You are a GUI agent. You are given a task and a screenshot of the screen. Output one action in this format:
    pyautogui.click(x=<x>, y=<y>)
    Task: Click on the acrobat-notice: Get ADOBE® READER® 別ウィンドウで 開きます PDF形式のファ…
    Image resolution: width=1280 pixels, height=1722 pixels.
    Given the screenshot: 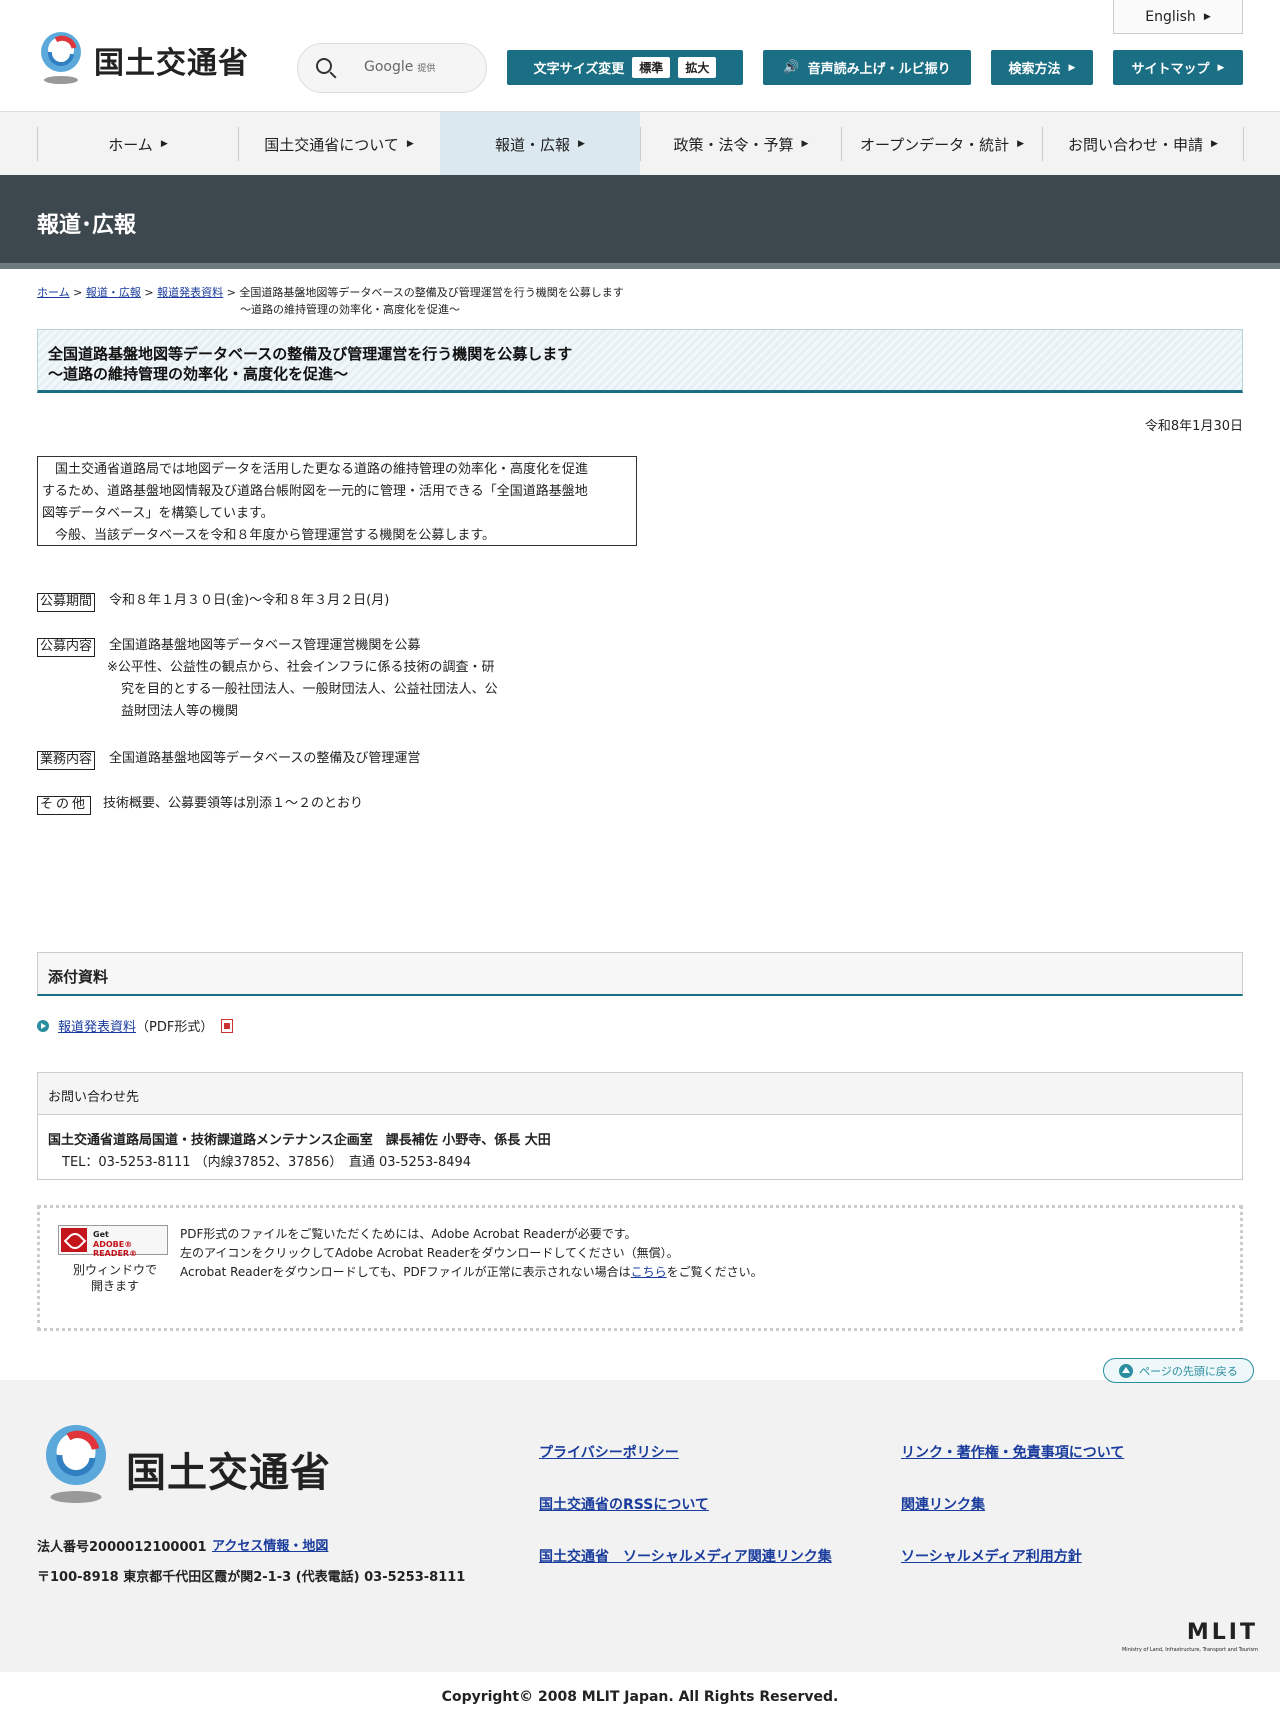 What is the action you would take?
    pyautogui.click(x=640, y=1268)
    